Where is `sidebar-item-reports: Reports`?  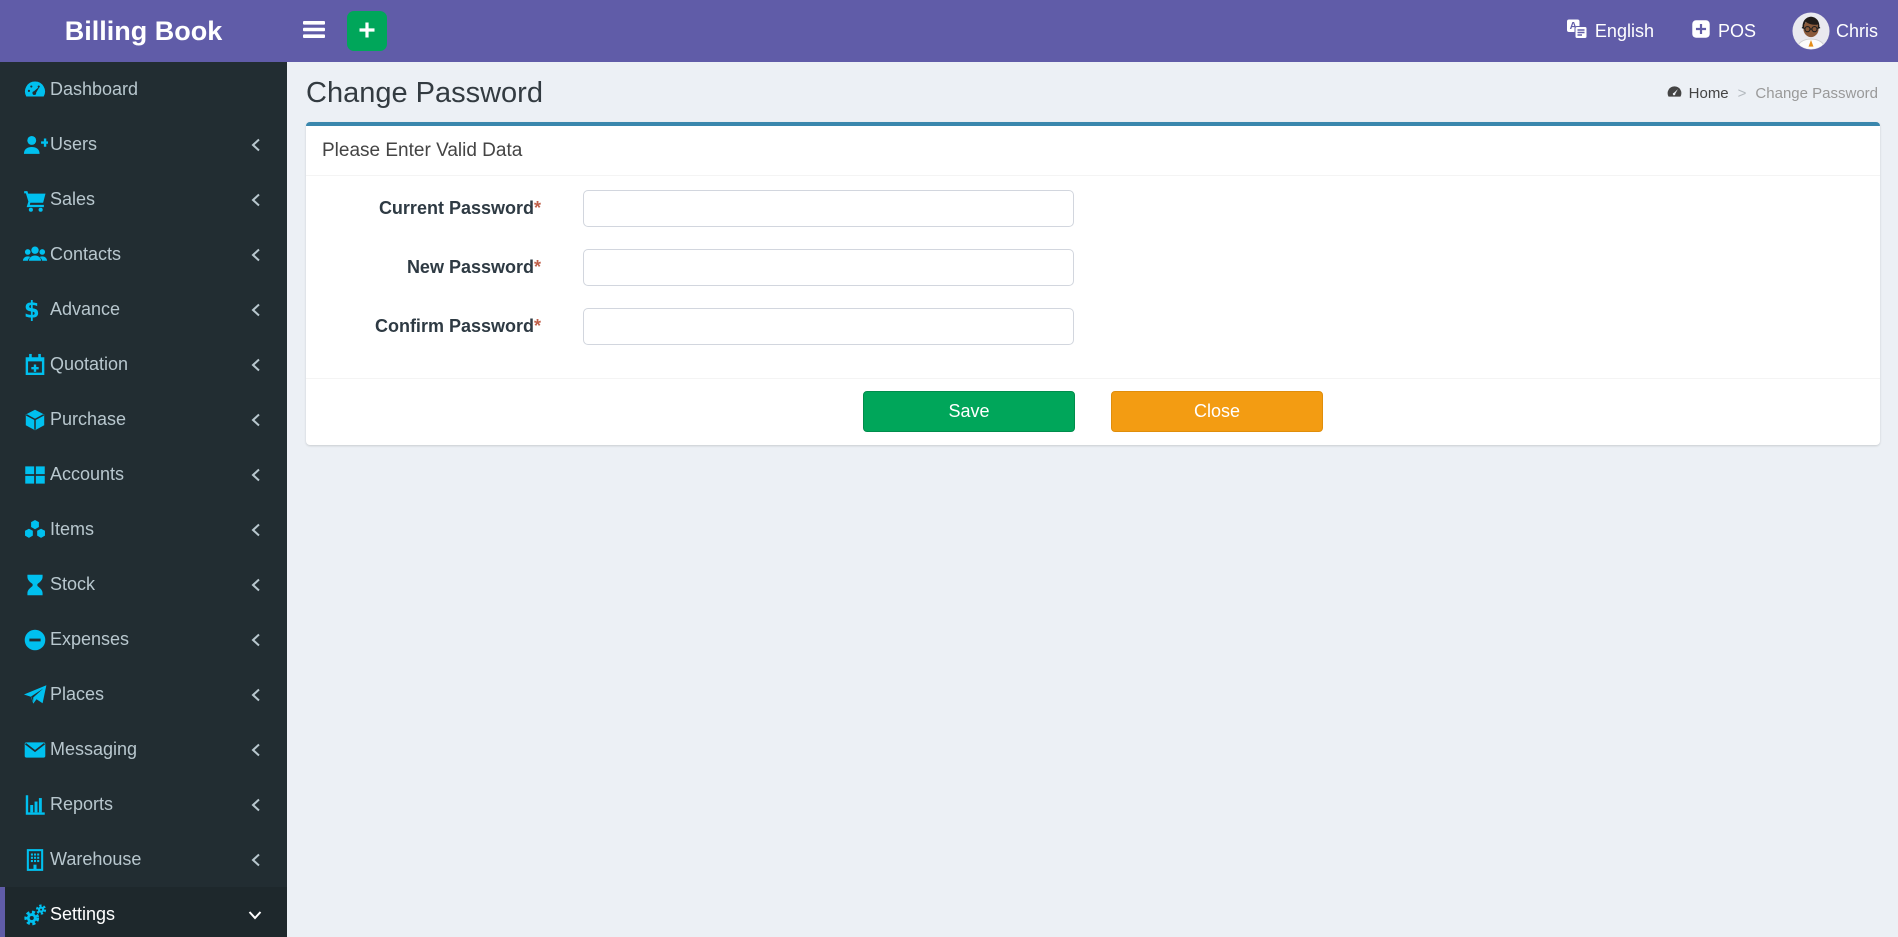 sidebar-item-reports: Reports is located at coordinates (143, 804).